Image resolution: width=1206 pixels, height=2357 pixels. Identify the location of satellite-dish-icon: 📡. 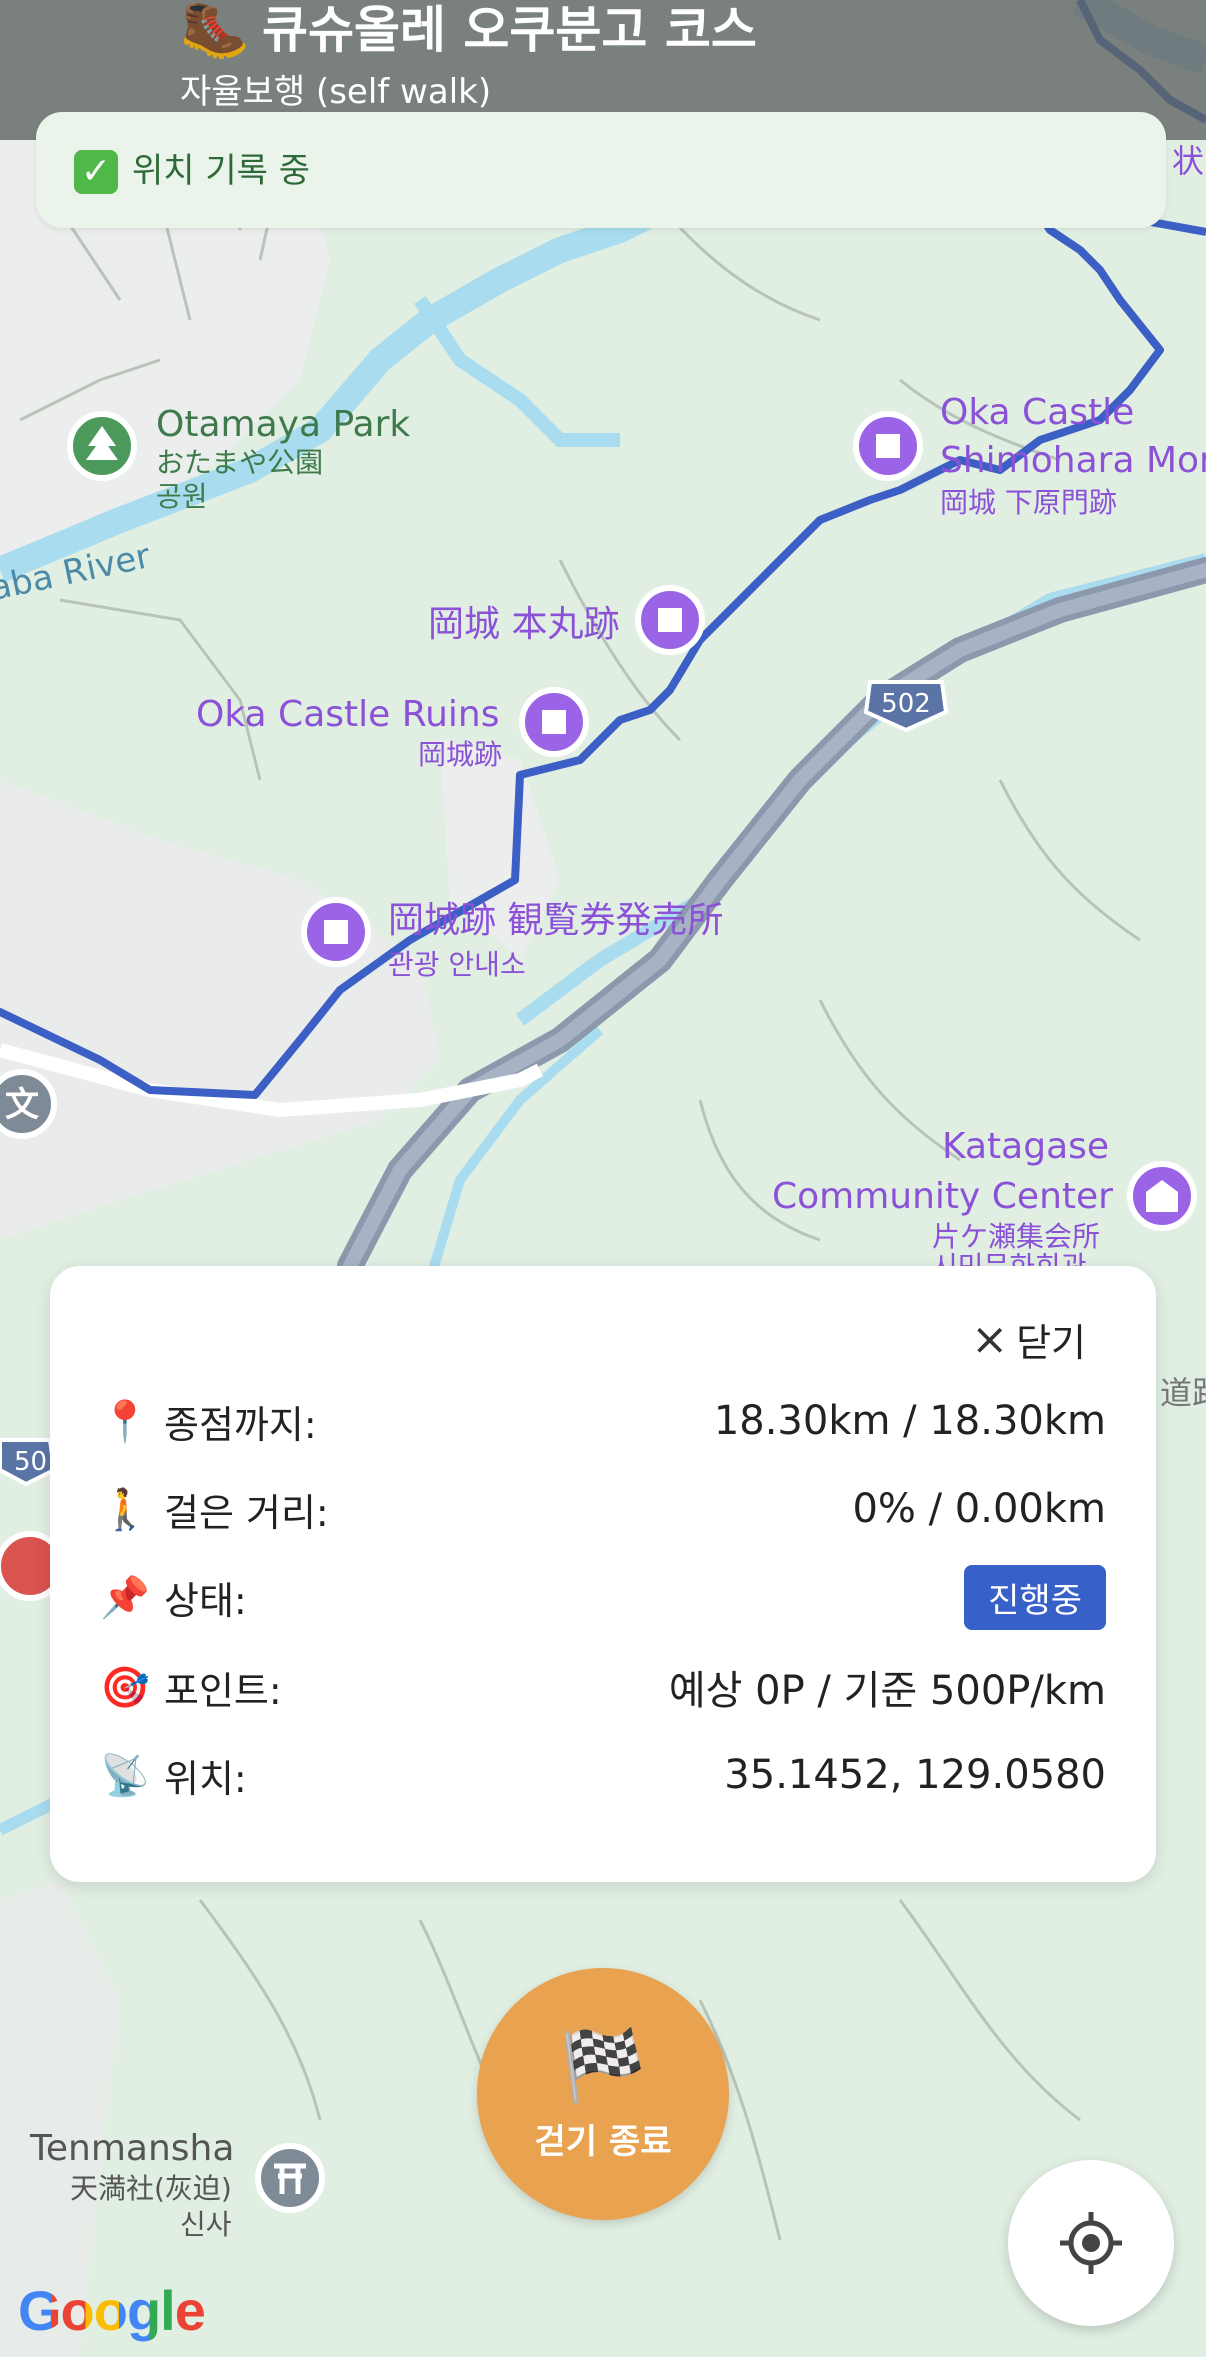
(125, 1775).